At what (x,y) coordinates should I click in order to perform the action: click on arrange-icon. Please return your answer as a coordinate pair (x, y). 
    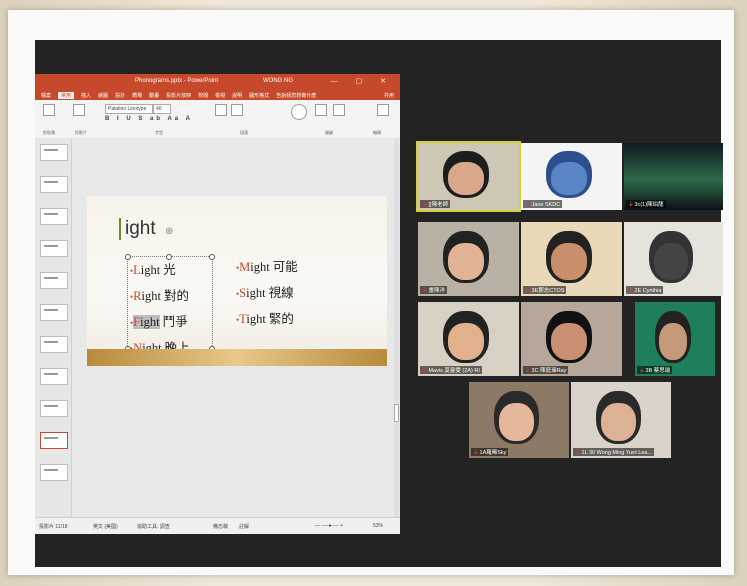
    Looking at the image, I should click on (321, 110).